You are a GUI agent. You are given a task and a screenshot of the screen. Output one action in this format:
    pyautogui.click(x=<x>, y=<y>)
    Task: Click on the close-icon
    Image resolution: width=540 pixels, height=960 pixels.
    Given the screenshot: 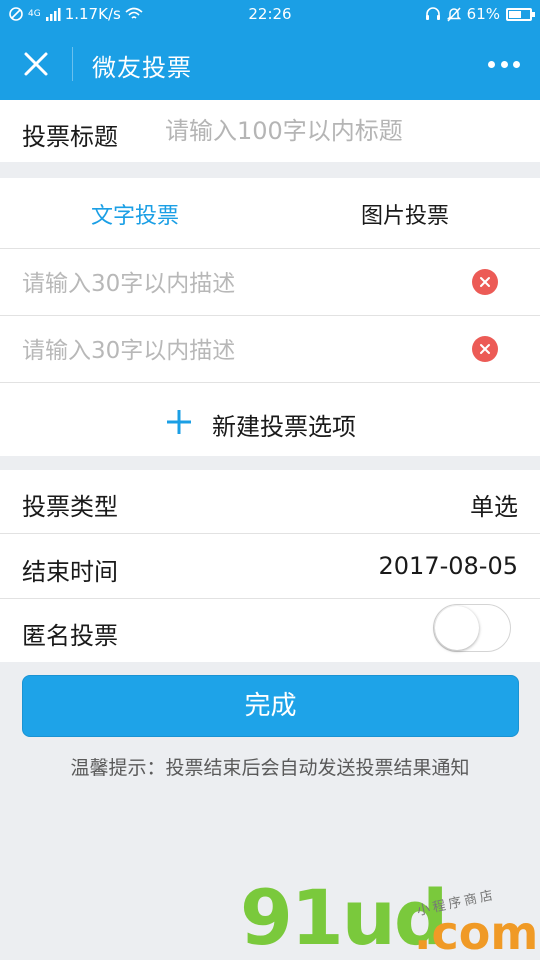 What is the action you would take?
    pyautogui.click(x=36, y=64)
    